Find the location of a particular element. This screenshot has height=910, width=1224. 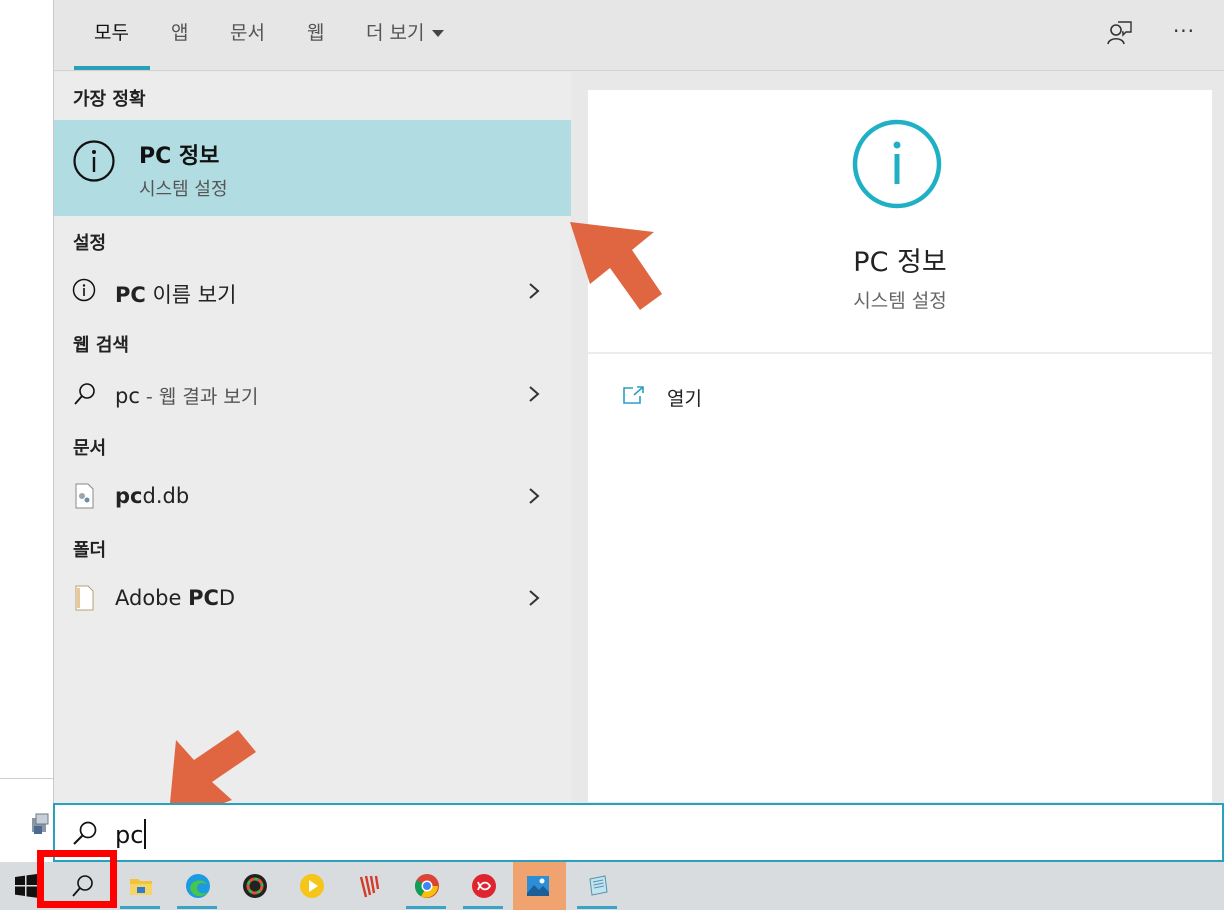

edge-browser-glyph is located at coordinates (198, 886).